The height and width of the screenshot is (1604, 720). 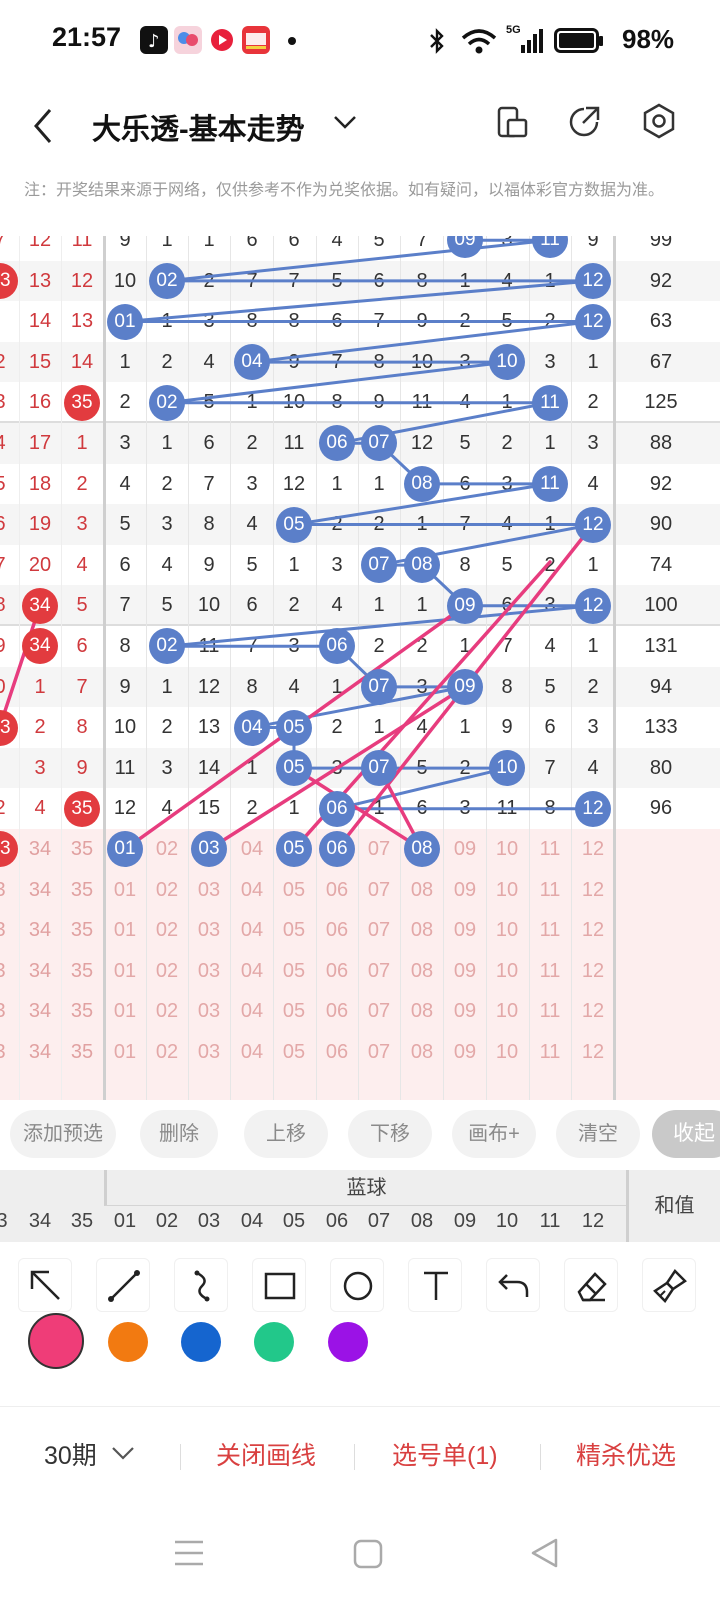 I want to click on red-ball: 34, so click(x=40, y=646).